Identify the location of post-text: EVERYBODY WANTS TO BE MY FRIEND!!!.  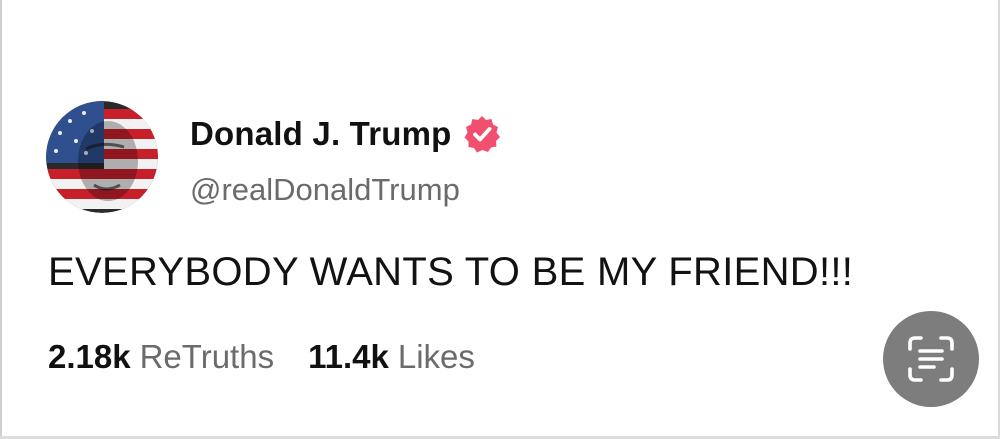
(451, 272).